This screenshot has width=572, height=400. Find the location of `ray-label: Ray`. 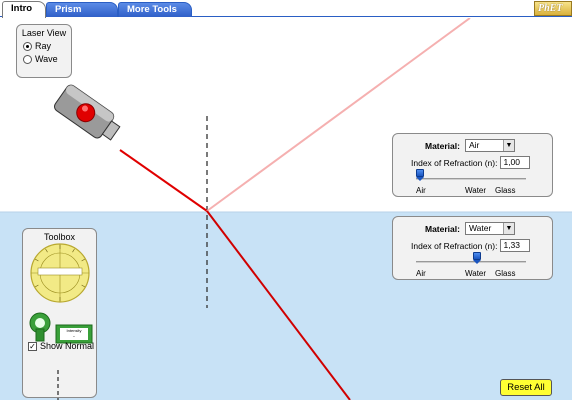

ray-label: Ray is located at coordinates (43, 46).